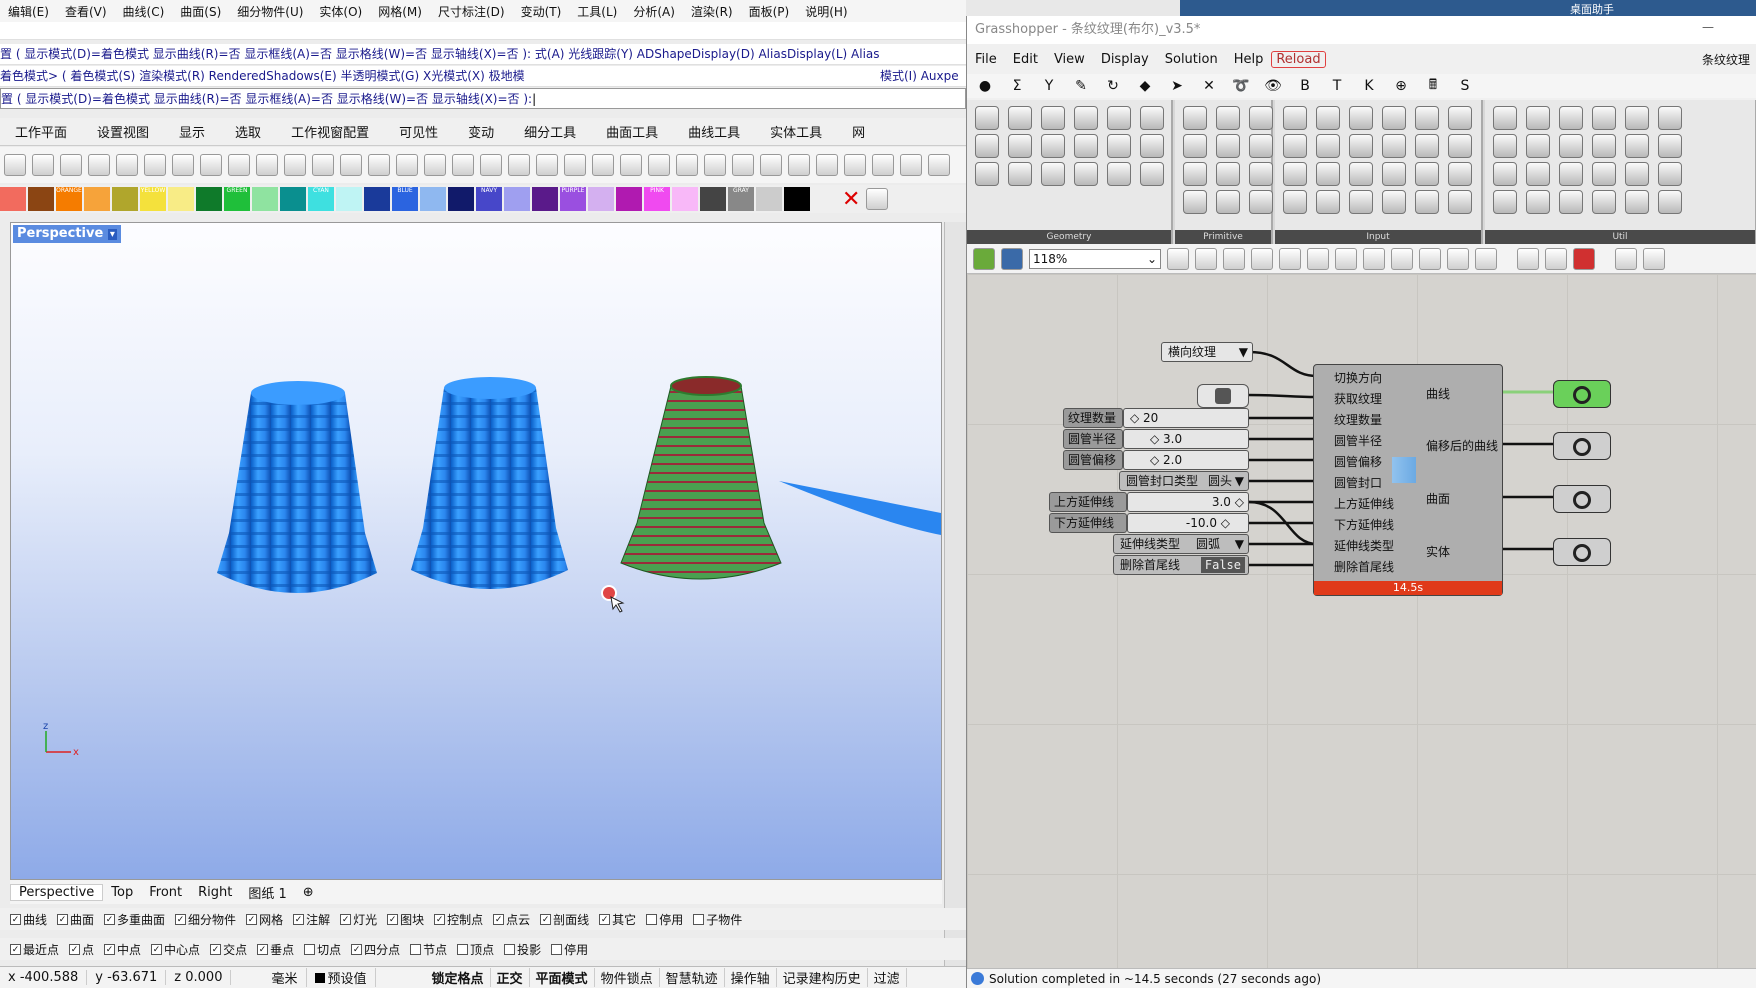 This screenshot has width=1756, height=988. I want to click on geometry-param, so click(1223, 396).